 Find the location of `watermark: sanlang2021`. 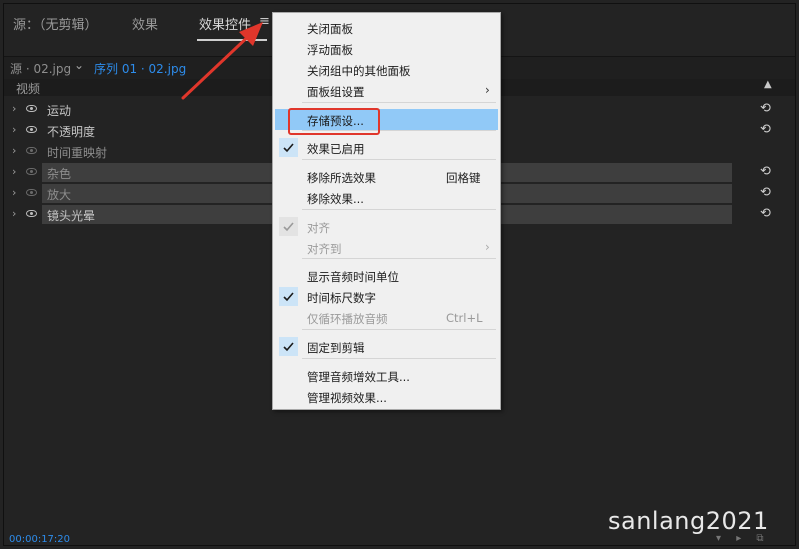

watermark: sanlang2021 is located at coordinates (688, 521).